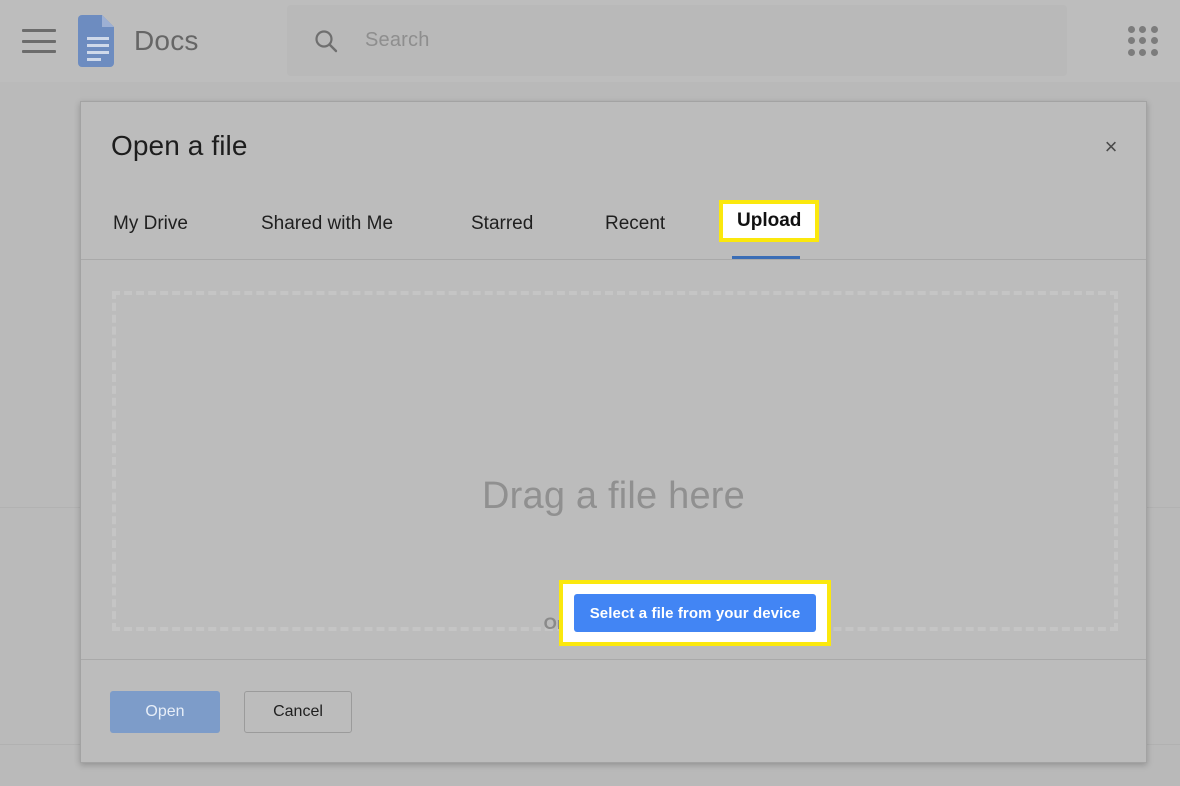  Describe the element at coordinates (298, 711) in the screenshot. I see `cancel-button: Cancel` at that location.